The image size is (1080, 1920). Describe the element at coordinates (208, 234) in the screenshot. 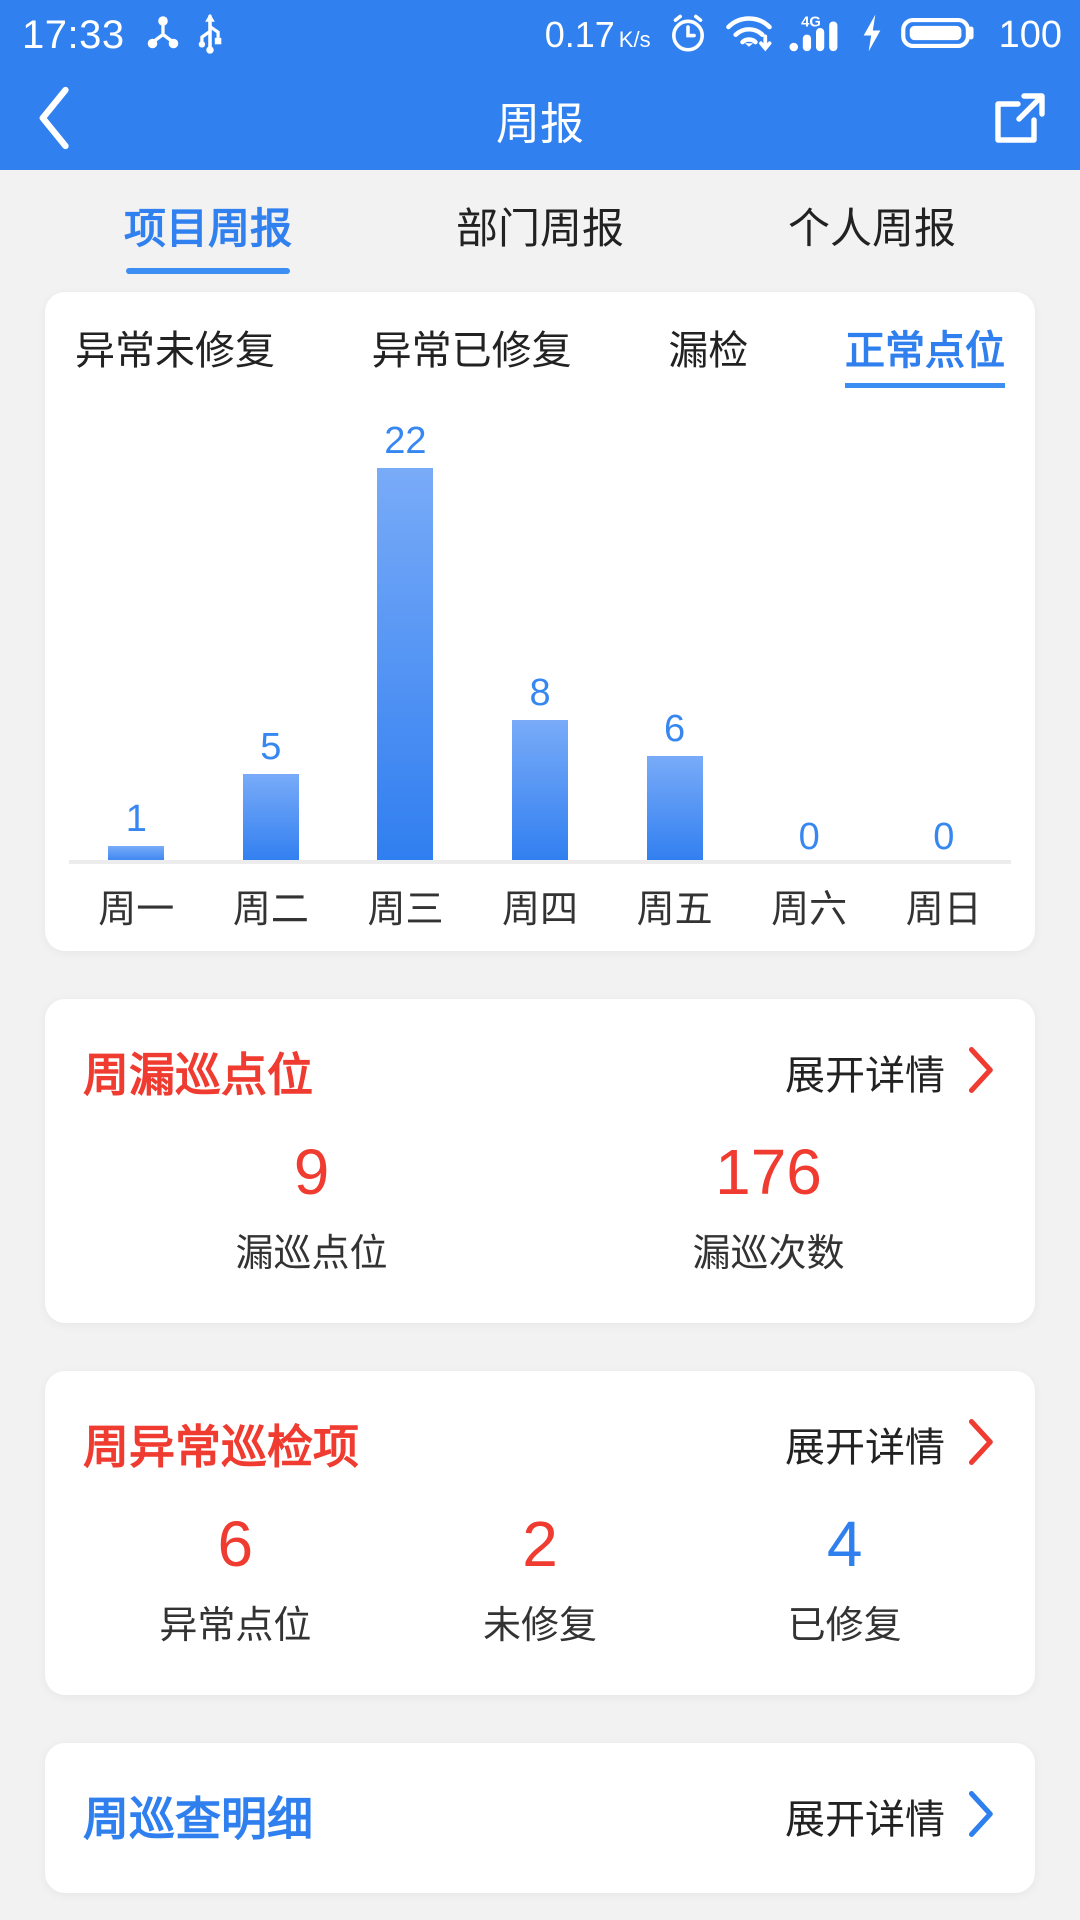

I see `tab-project-weekly: 项目周报` at that location.